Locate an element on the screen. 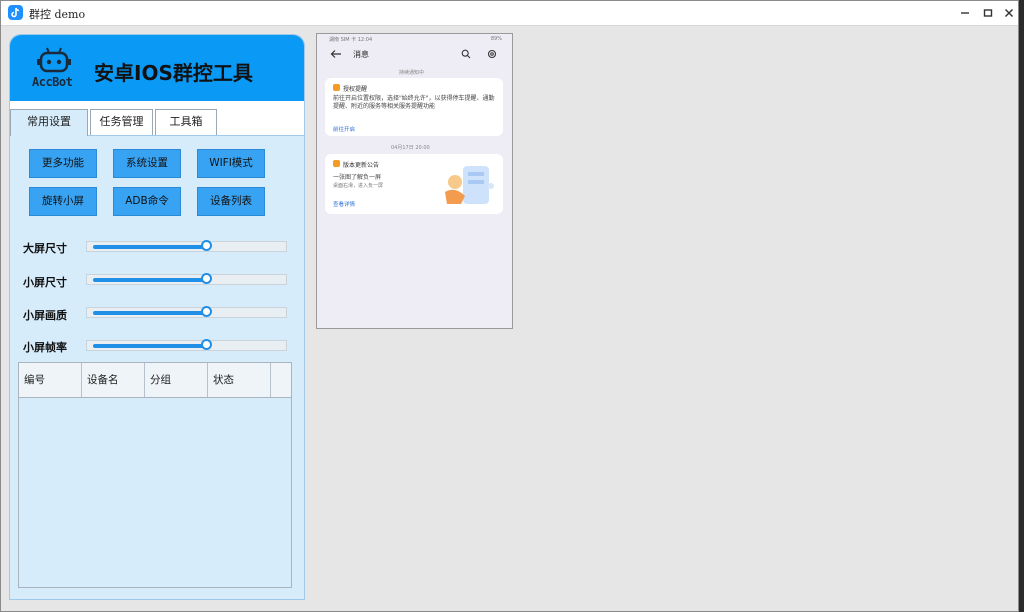  phone-status-right: 89% is located at coordinates (496, 39).